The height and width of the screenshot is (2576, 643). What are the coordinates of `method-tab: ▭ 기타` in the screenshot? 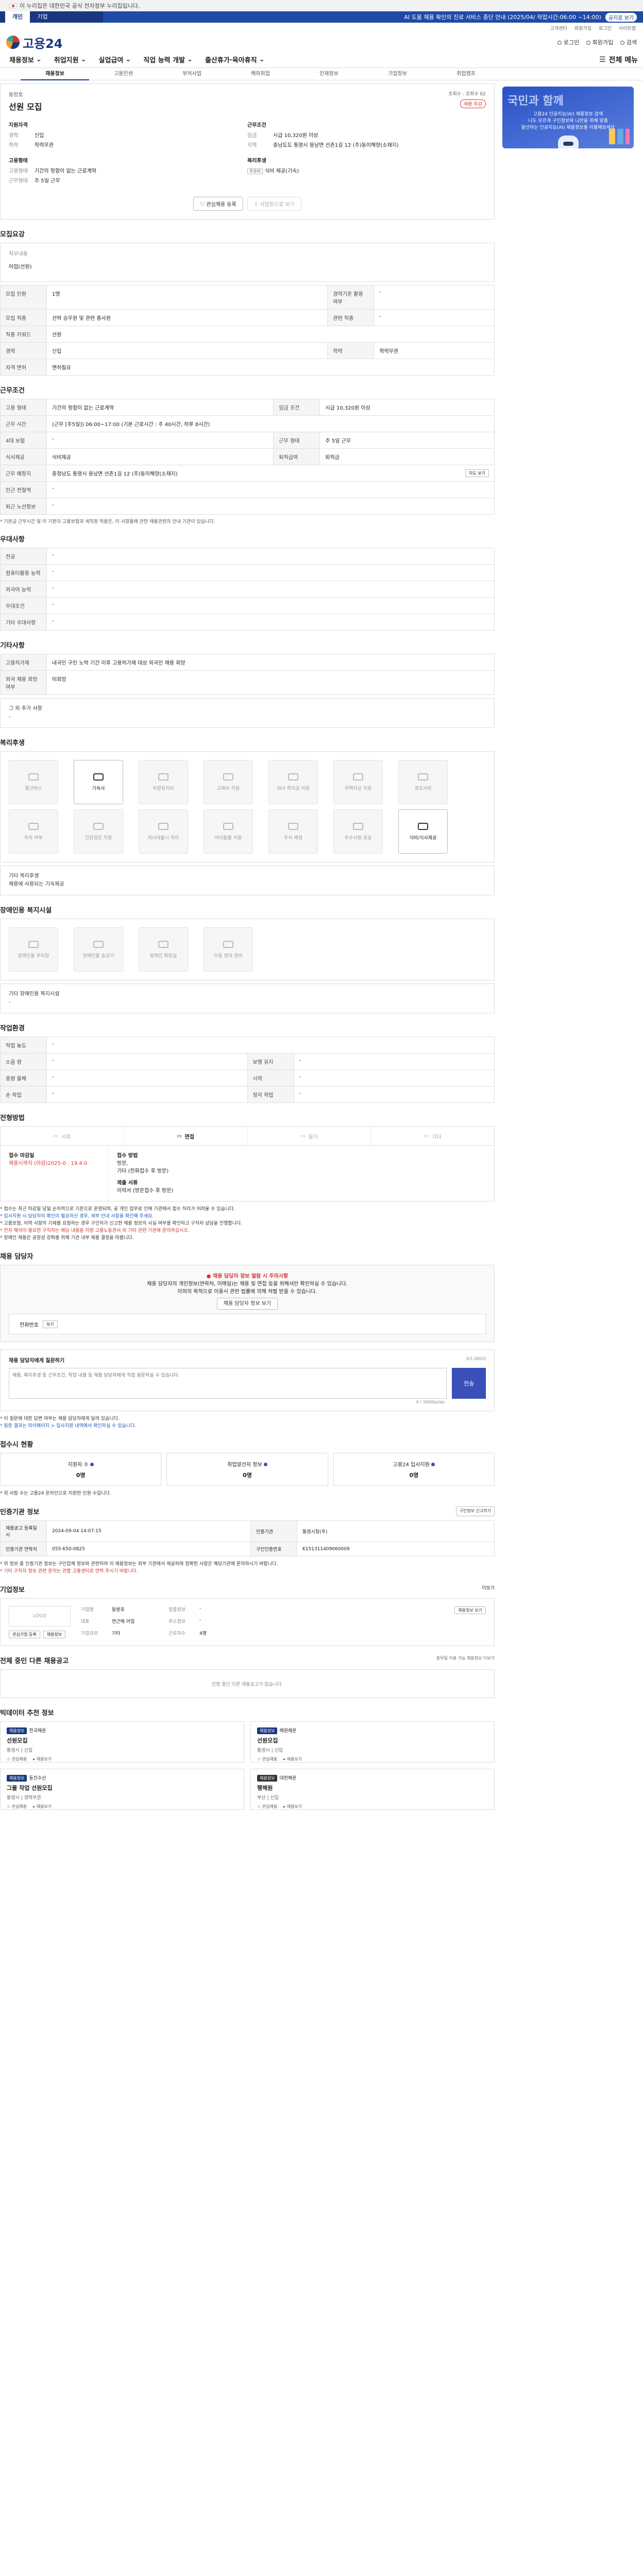 It's located at (432, 1136).